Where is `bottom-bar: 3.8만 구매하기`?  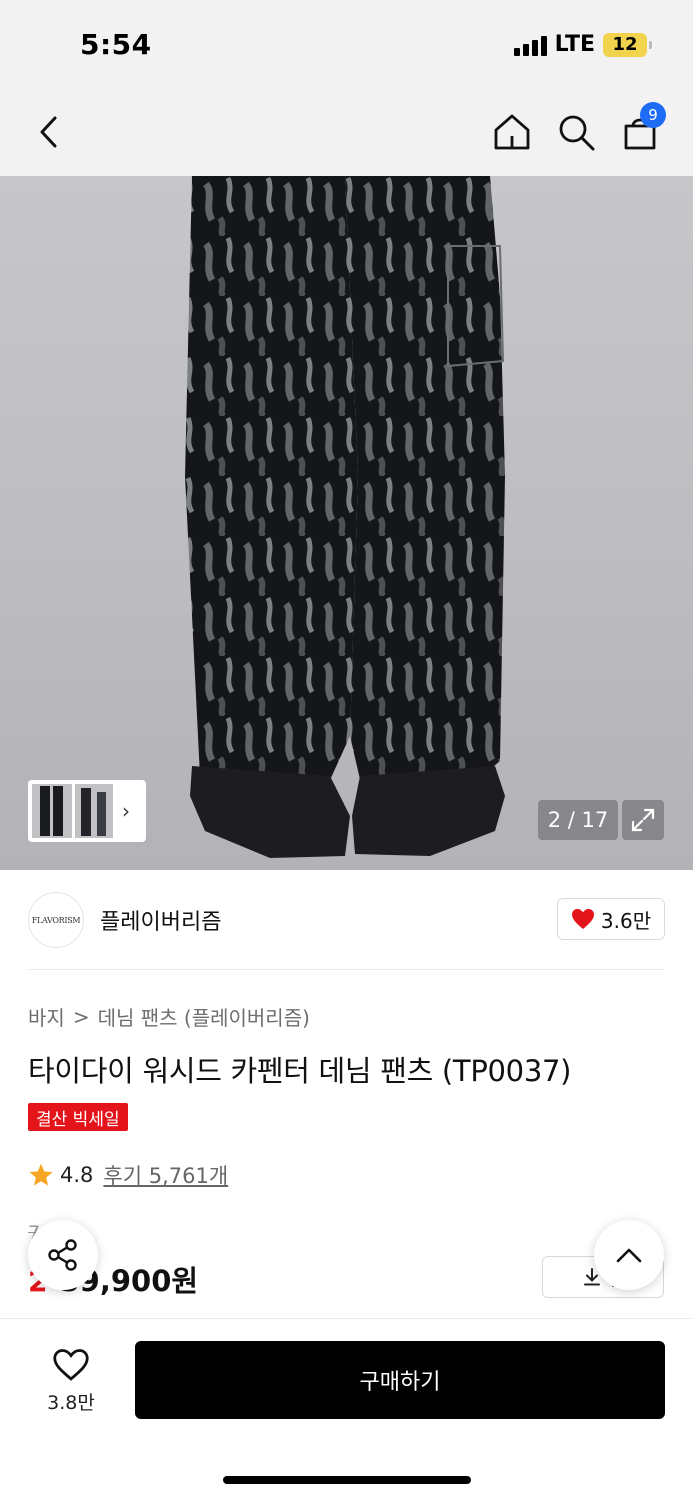
bottom-bar: 3.8만 구매하기 is located at coordinates (346, 1409).